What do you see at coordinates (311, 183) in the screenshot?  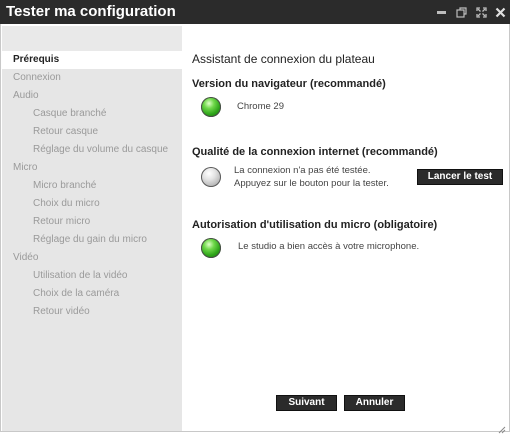 I see `connection-status-message-line2: Appuyez sur le bouton pour la tester.` at bounding box center [311, 183].